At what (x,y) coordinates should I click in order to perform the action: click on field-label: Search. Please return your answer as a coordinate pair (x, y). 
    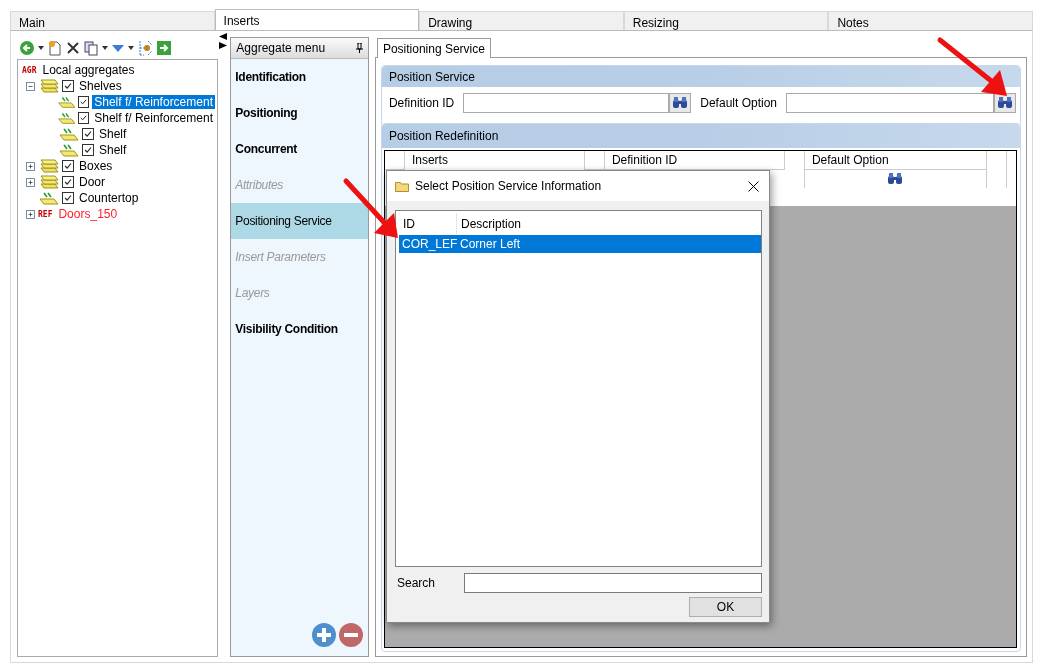
    Looking at the image, I should click on (417, 583).